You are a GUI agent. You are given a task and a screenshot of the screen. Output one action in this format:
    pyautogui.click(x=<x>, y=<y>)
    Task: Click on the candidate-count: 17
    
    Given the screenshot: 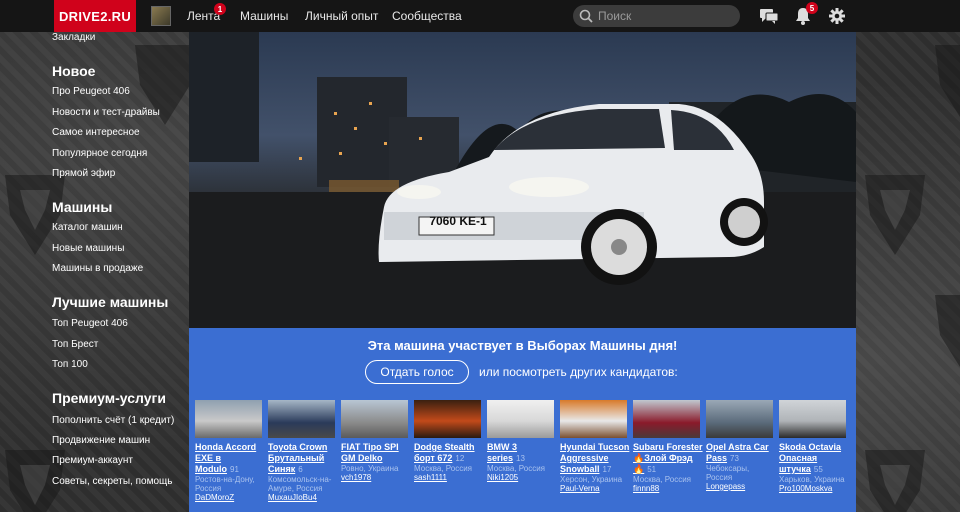 What is the action you would take?
    pyautogui.click(x=607, y=469)
    